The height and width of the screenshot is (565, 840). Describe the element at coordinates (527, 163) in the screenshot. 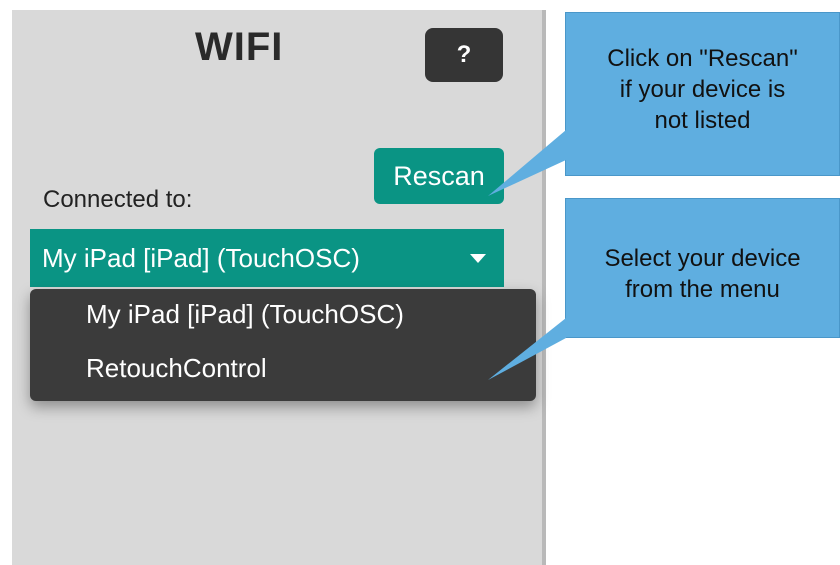

I see `rescan-callout-pointer` at that location.